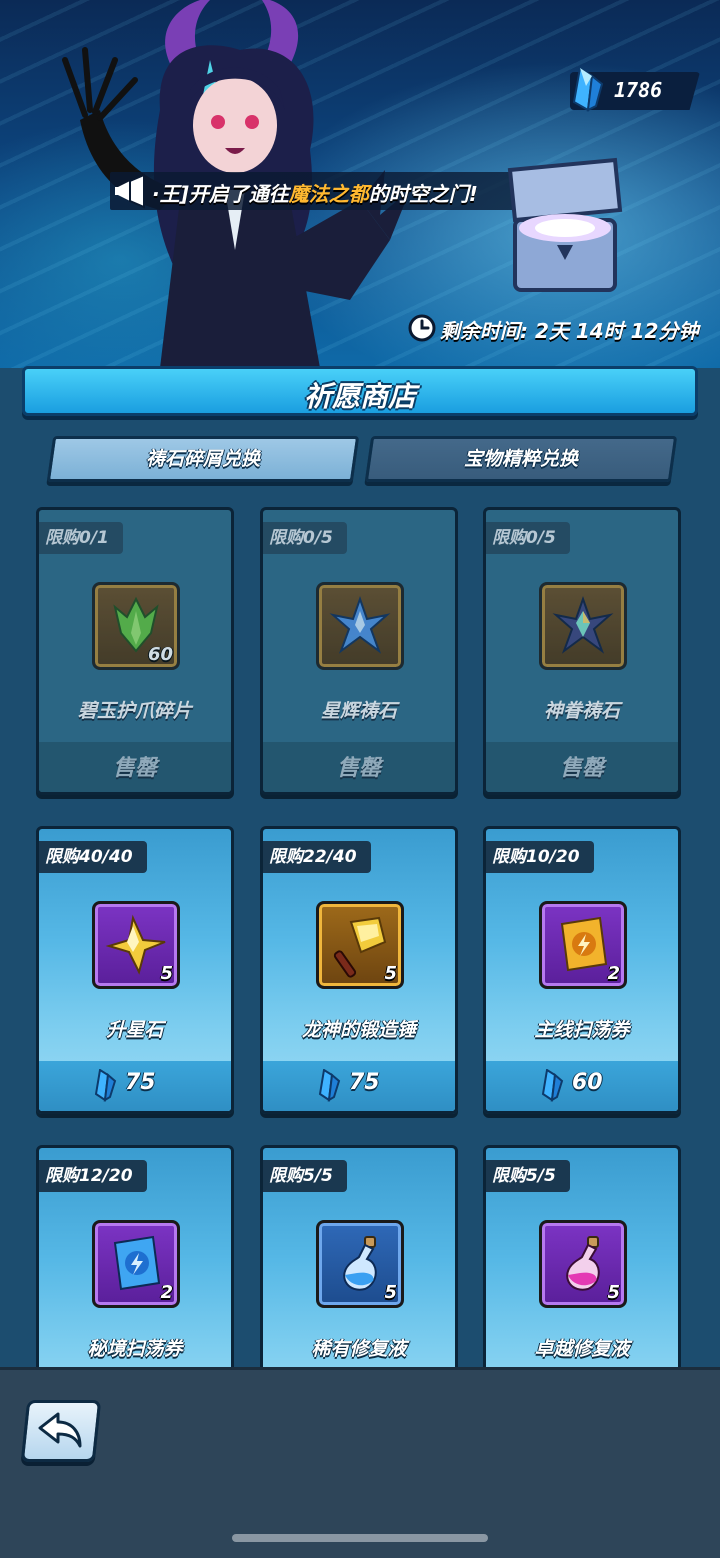 This screenshot has height=1558, width=720. I want to click on clock-icon, so click(422, 328).